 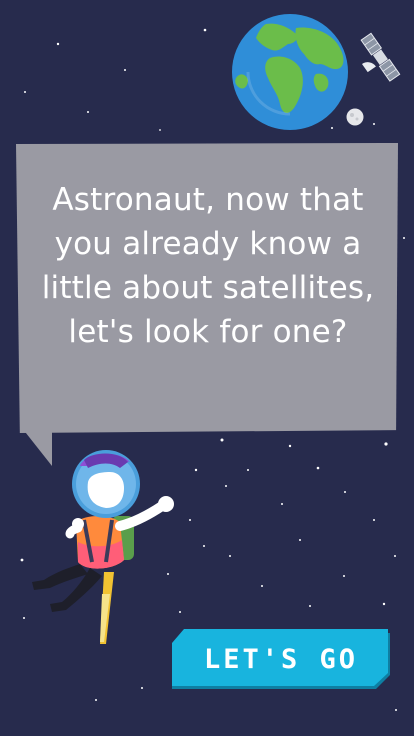 What do you see at coordinates (290, 72) in the screenshot?
I see `earth-globe-icon` at bounding box center [290, 72].